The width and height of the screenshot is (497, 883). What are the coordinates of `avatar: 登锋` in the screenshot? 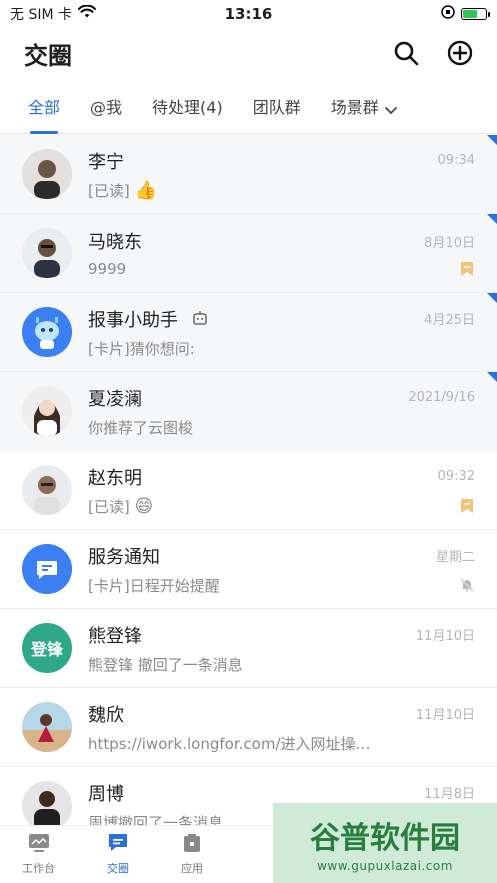 It's located at (47, 648).